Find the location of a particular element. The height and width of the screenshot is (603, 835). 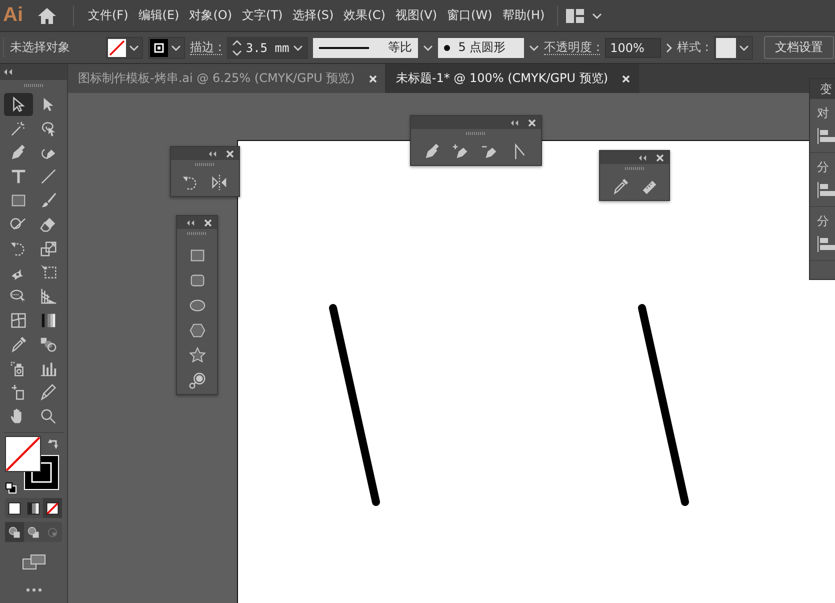

type-tool-icon is located at coordinates (18, 176).